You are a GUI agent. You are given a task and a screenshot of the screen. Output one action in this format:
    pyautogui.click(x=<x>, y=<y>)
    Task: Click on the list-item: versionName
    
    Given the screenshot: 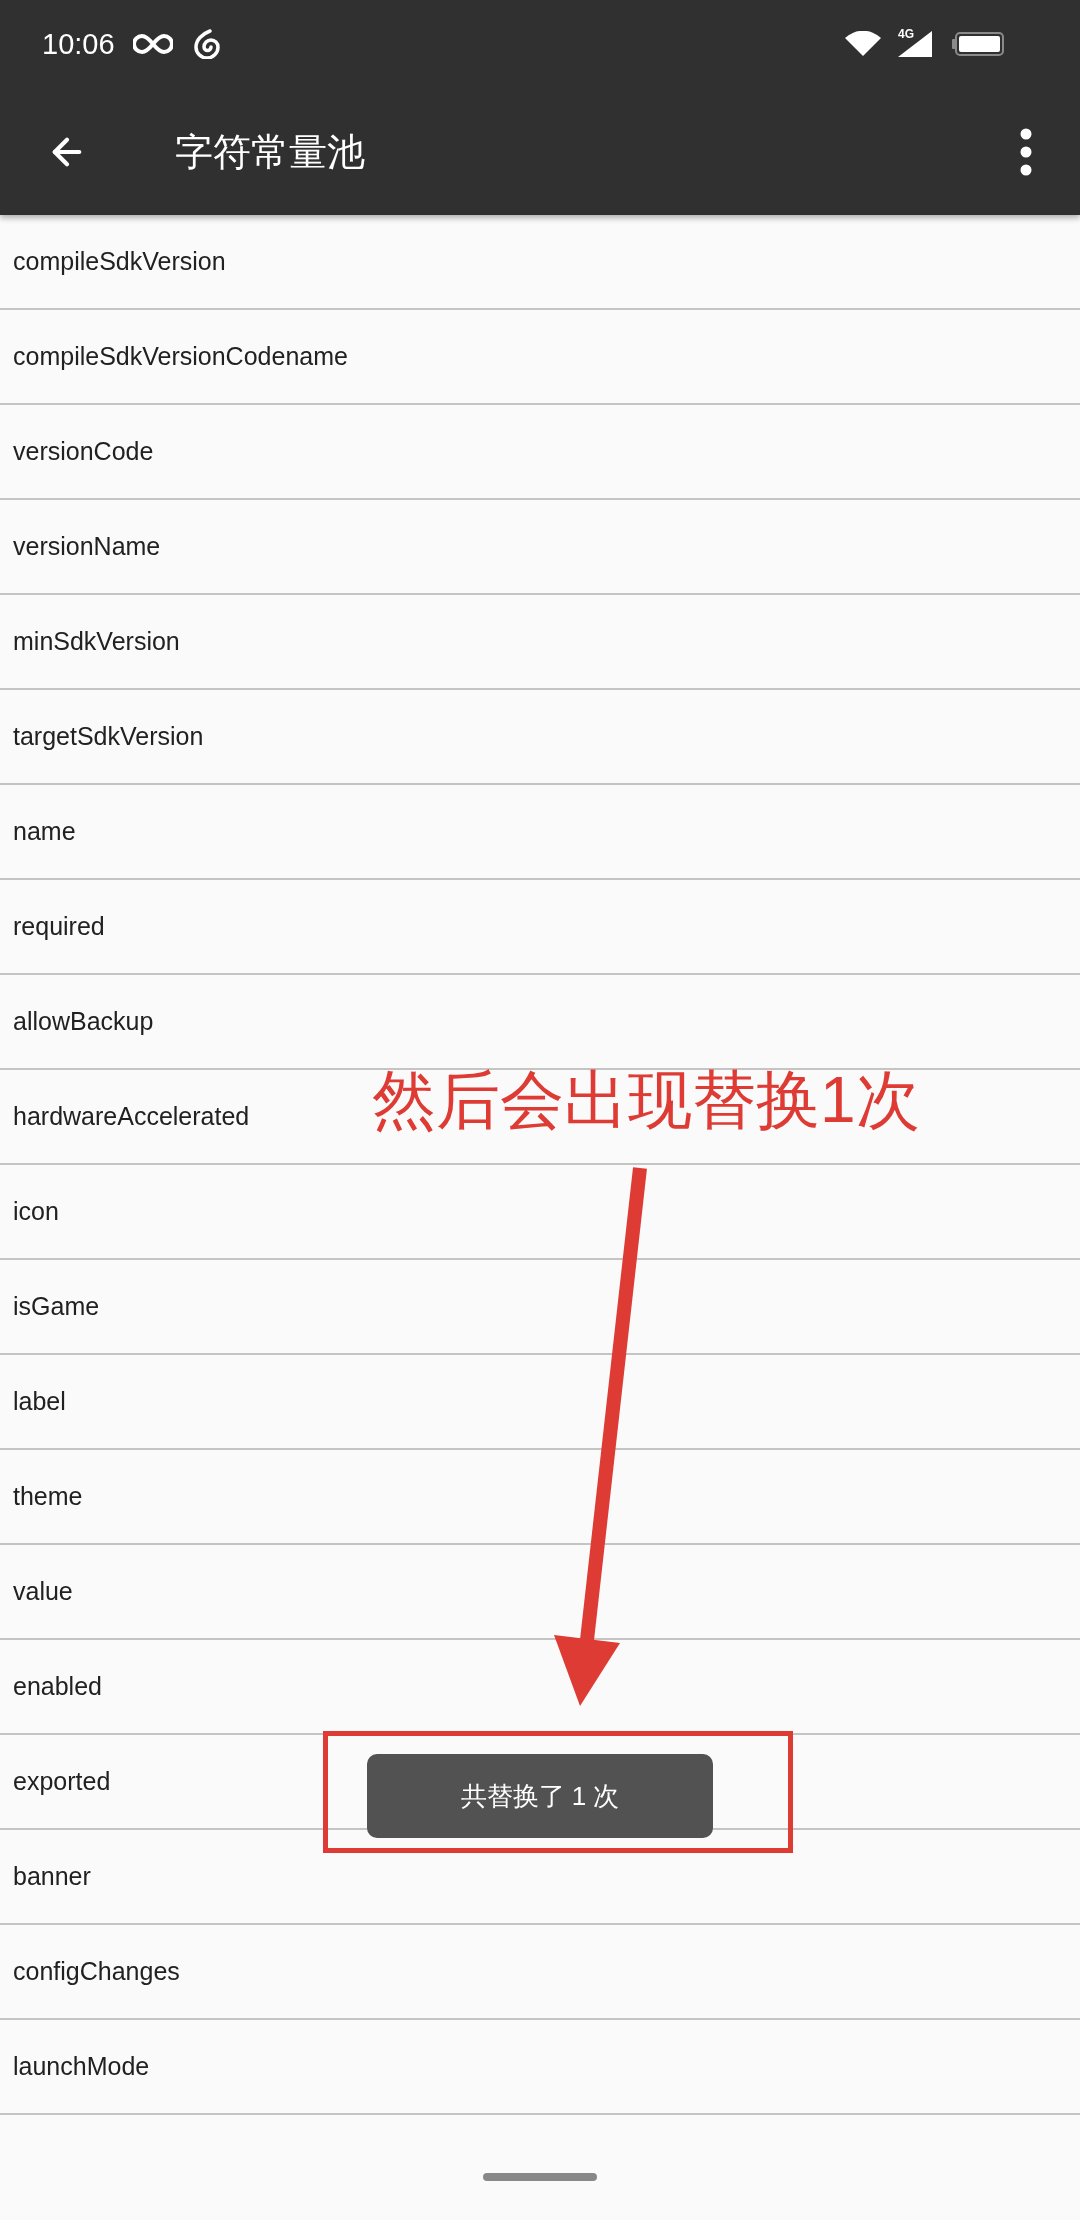 What is the action you would take?
    pyautogui.click(x=540, y=547)
    